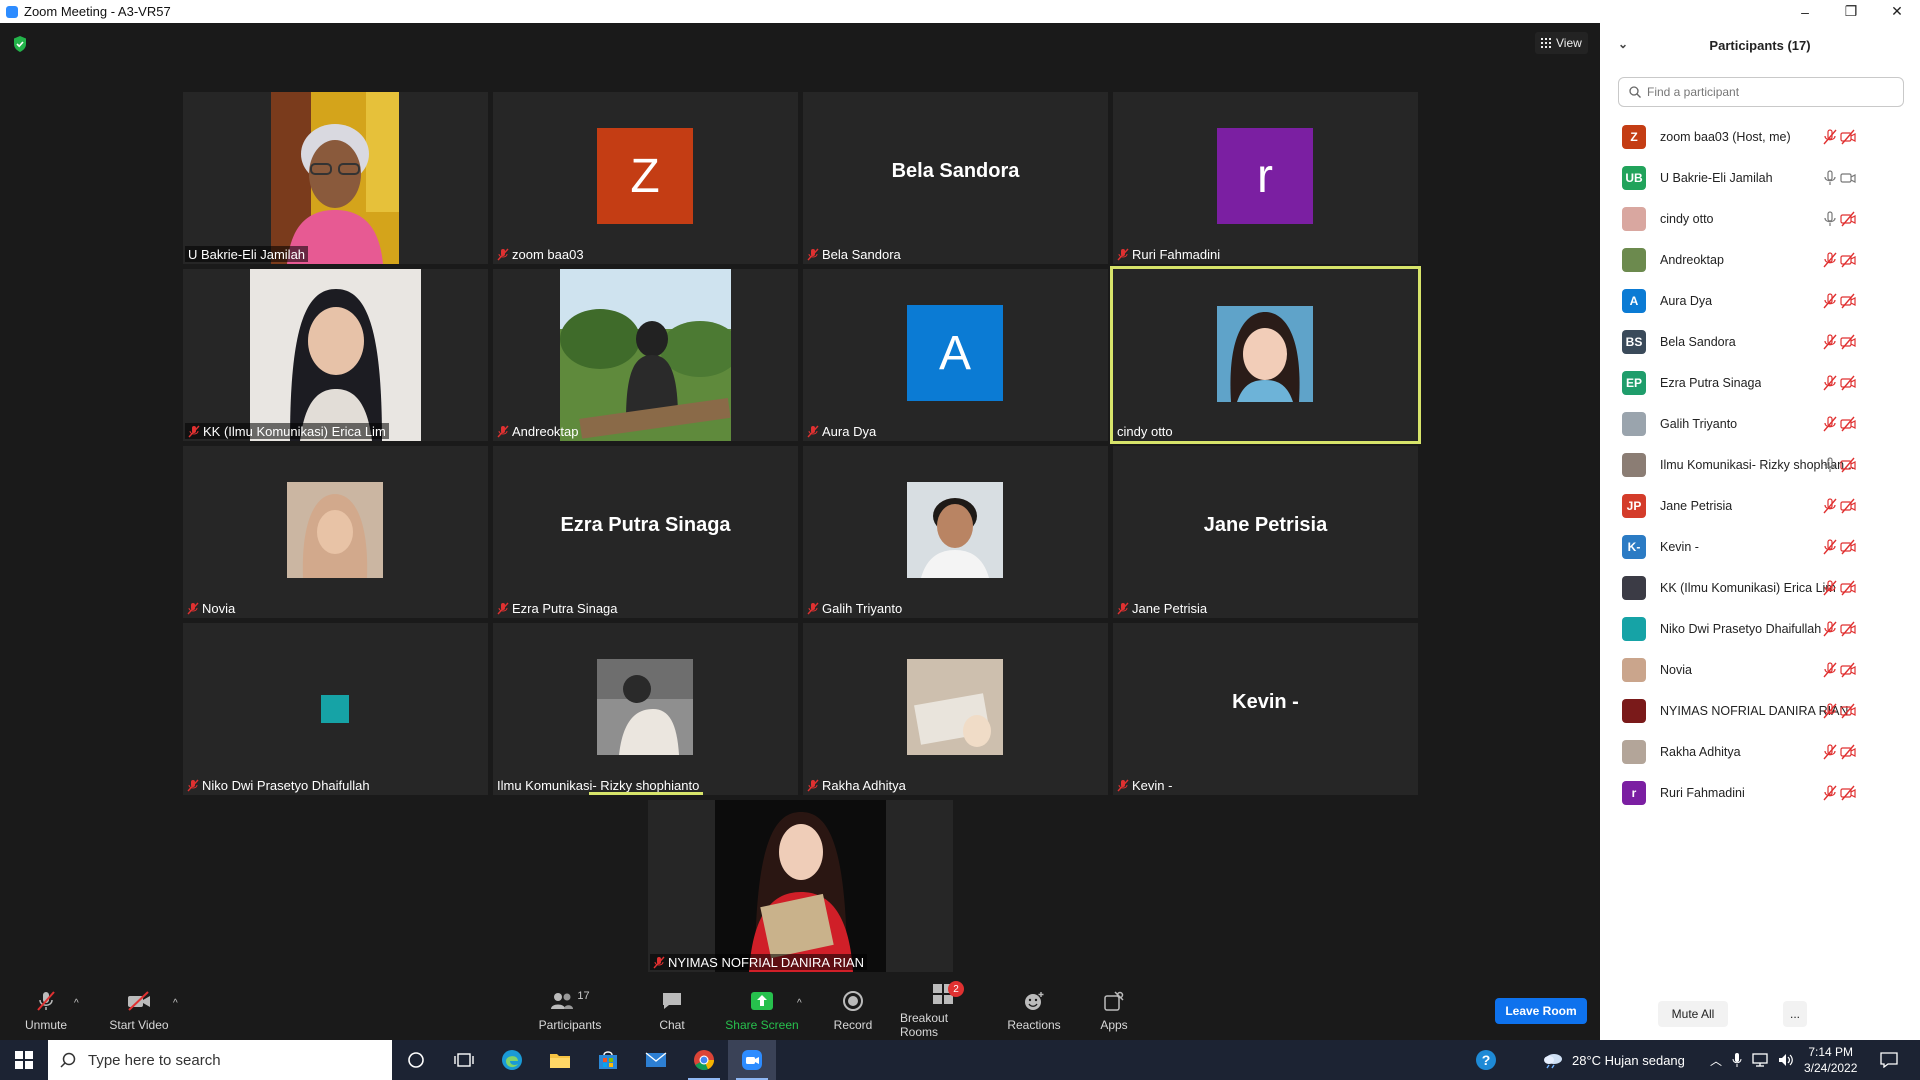 Image resolution: width=1920 pixels, height=1080 pixels. What do you see at coordinates (645, 709) in the screenshot?
I see `video-tile: Ilmu Komunikasi- Rizky shophianto` at bounding box center [645, 709].